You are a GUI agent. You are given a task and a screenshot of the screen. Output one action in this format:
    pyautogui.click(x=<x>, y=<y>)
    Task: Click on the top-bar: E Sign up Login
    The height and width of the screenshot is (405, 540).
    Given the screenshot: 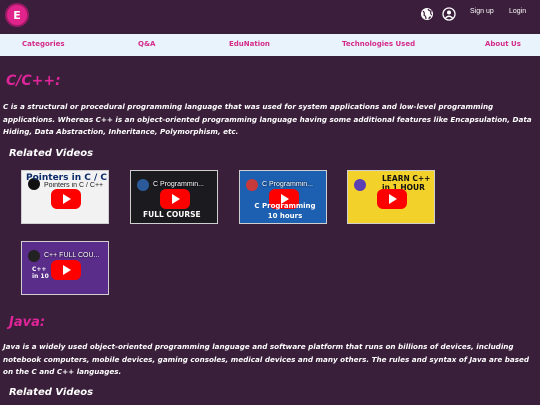 What is the action you would take?
    pyautogui.click(x=270, y=15)
    